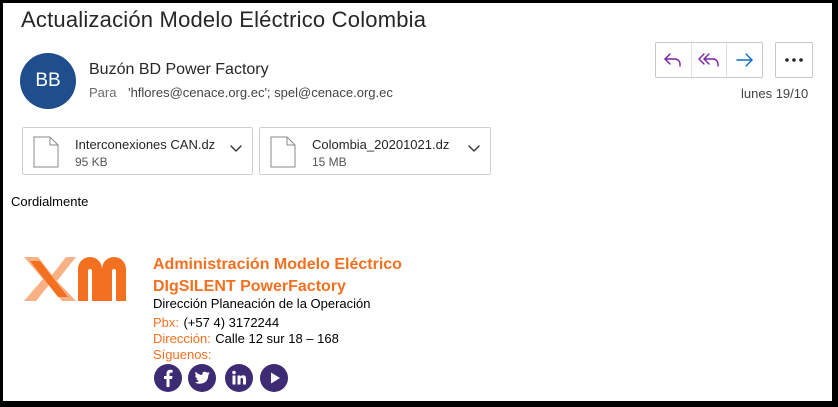 Image resolution: width=838 pixels, height=407 pixels. I want to click on forward-arrow-icon, so click(744, 60).